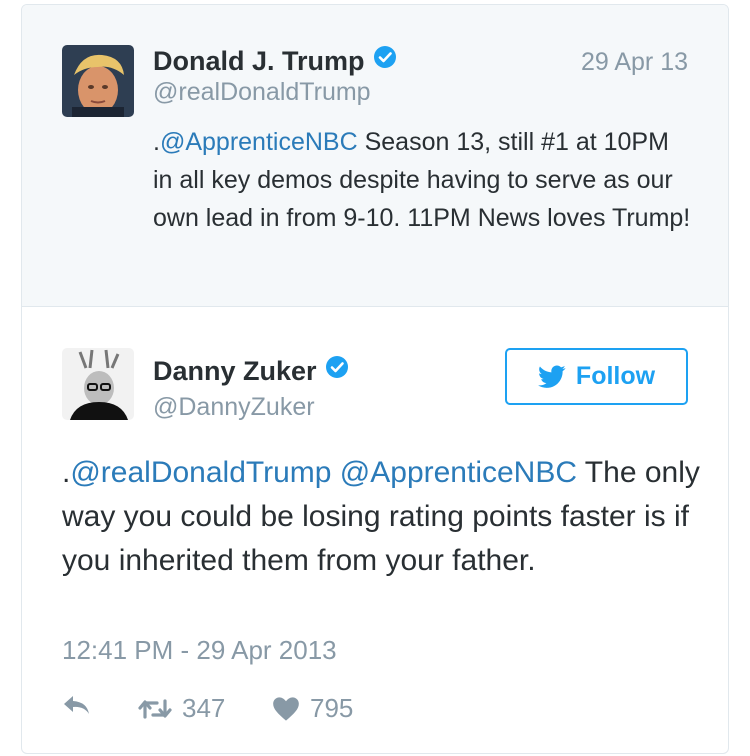 This screenshot has height=756, width=750. What do you see at coordinates (634, 62) in the screenshot?
I see `quoted-tweet-date: 29 Apr 13` at bounding box center [634, 62].